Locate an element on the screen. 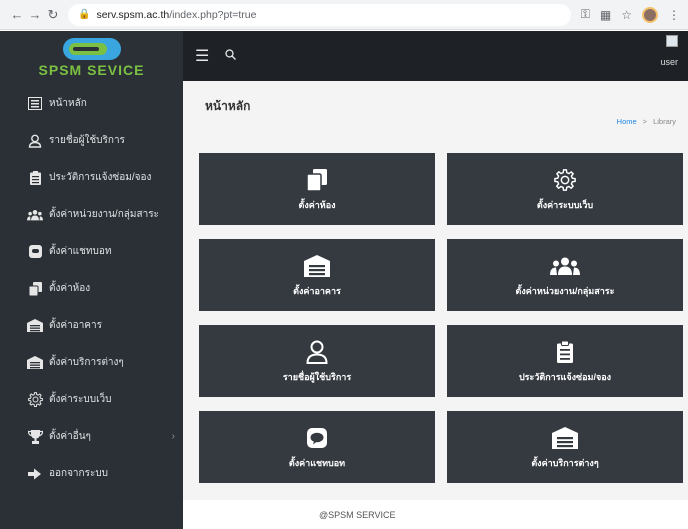  tile-label: ตั้งค่าอาคาร is located at coordinates (317, 291).